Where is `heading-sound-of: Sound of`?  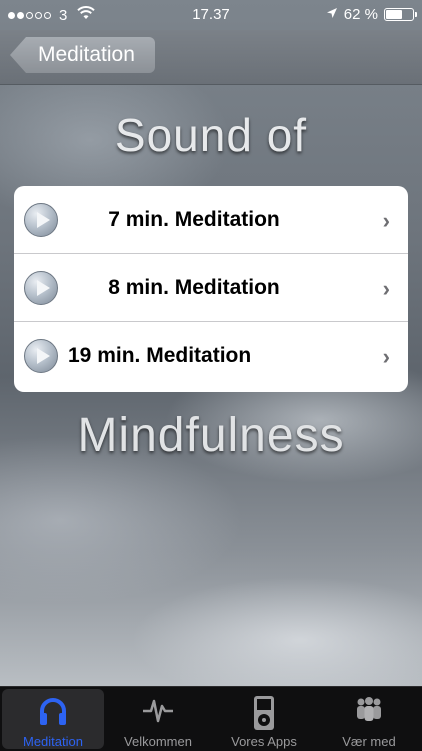
heading-sound-of: Sound of is located at coordinates (211, 135).